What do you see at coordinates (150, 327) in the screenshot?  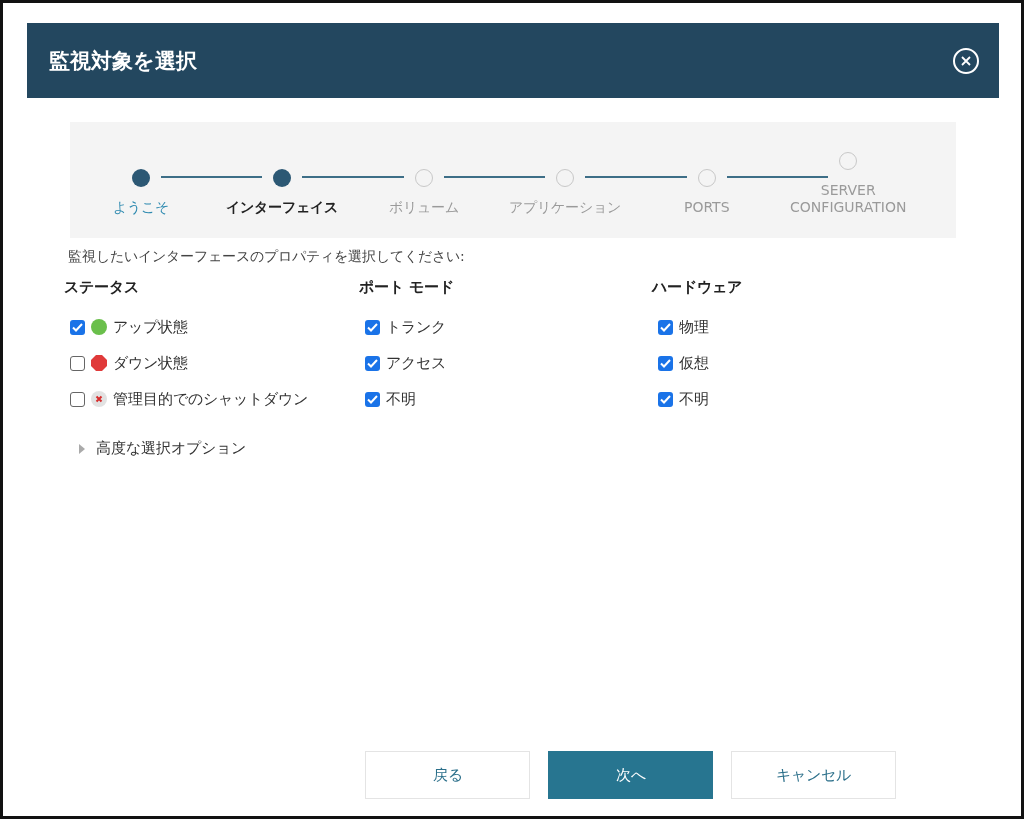 I see `option-label: アップ状態` at bounding box center [150, 327].